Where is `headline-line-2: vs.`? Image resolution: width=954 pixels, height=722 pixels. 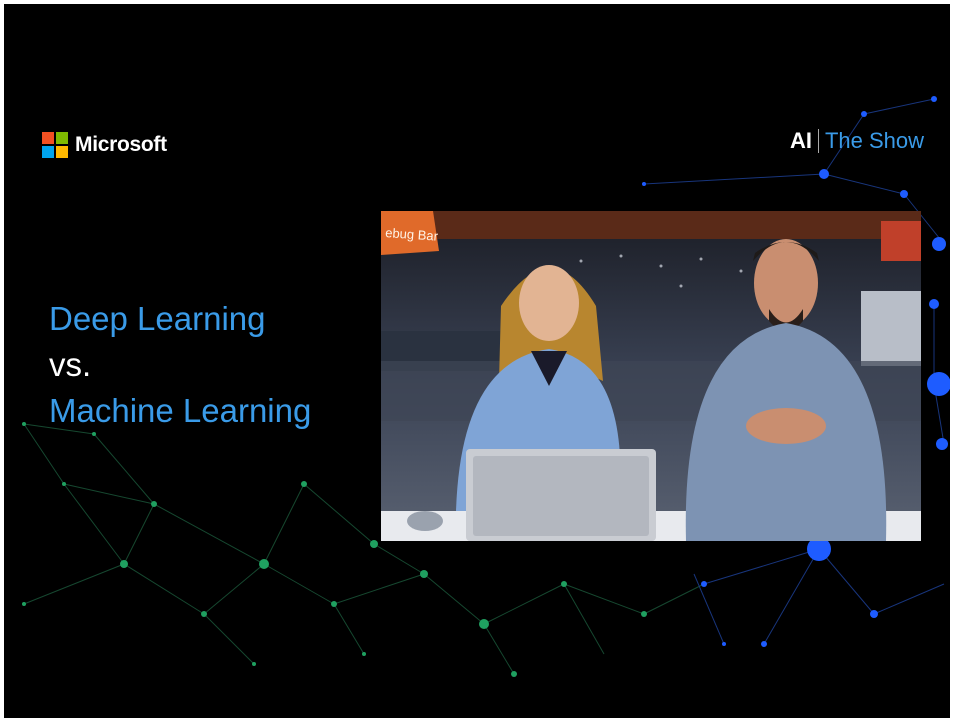
headline-line-2: vs. is located at coordinates (70, 364).